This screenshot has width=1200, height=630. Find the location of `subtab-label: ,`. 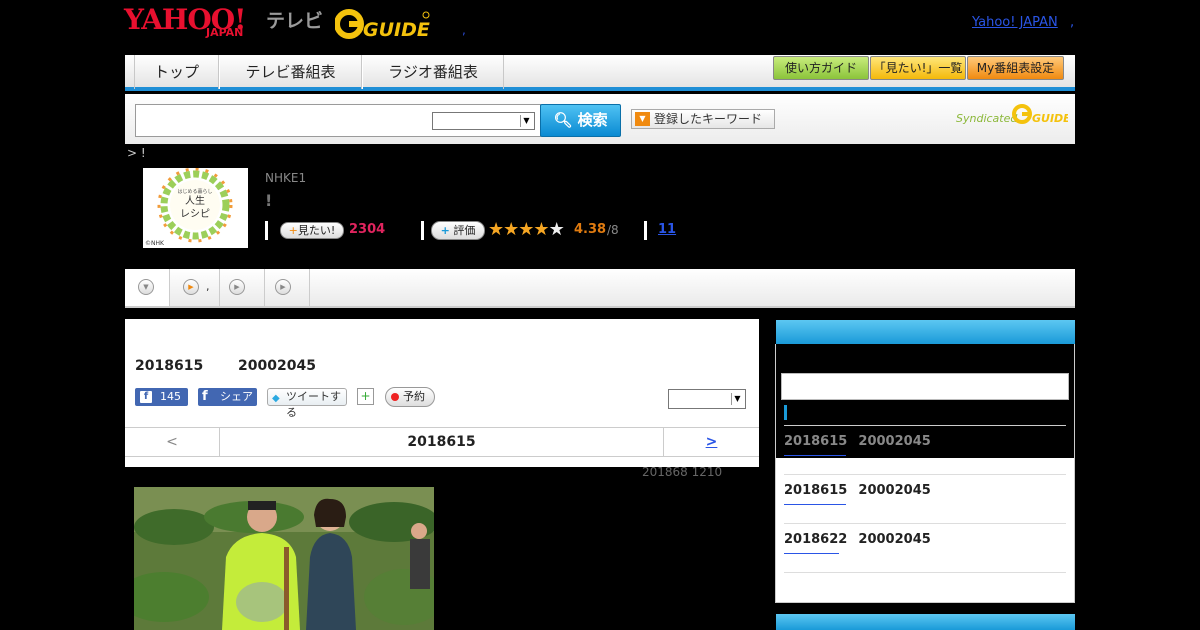

subtab-label: , is located at coordinates (208, 286).